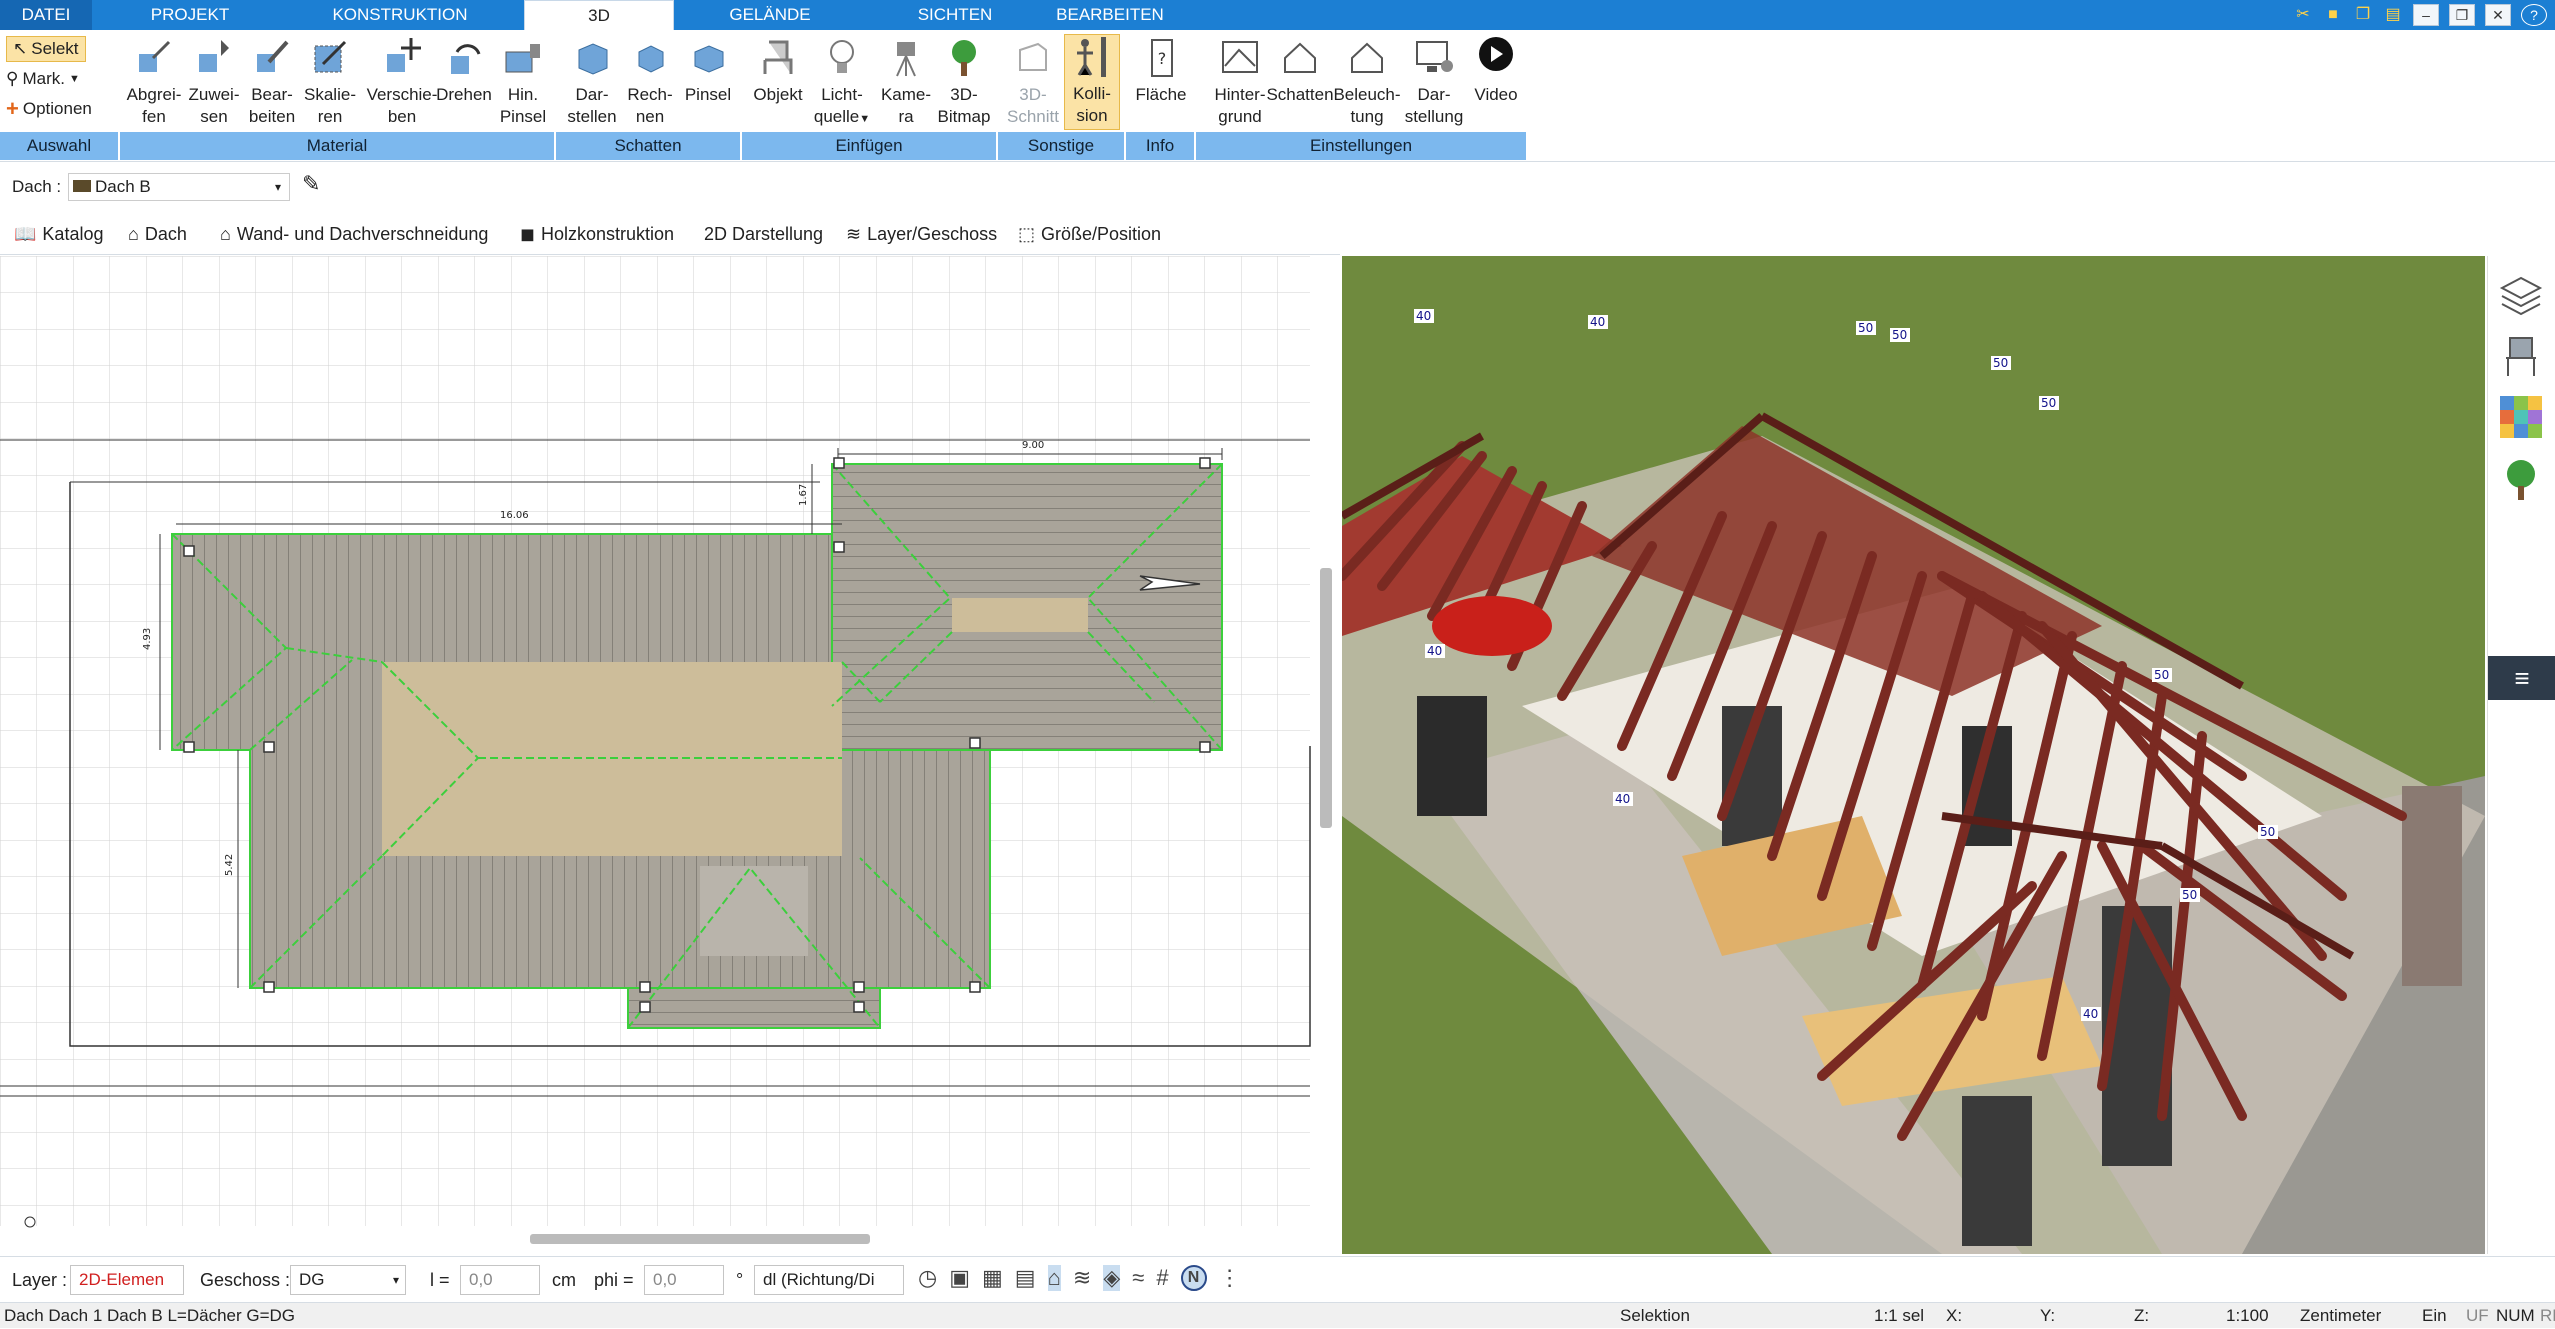 This screenshot has width=2555, height=1329. I want to click on hin-pinsel-button: Hin. Pinsel, so click(523, 82).